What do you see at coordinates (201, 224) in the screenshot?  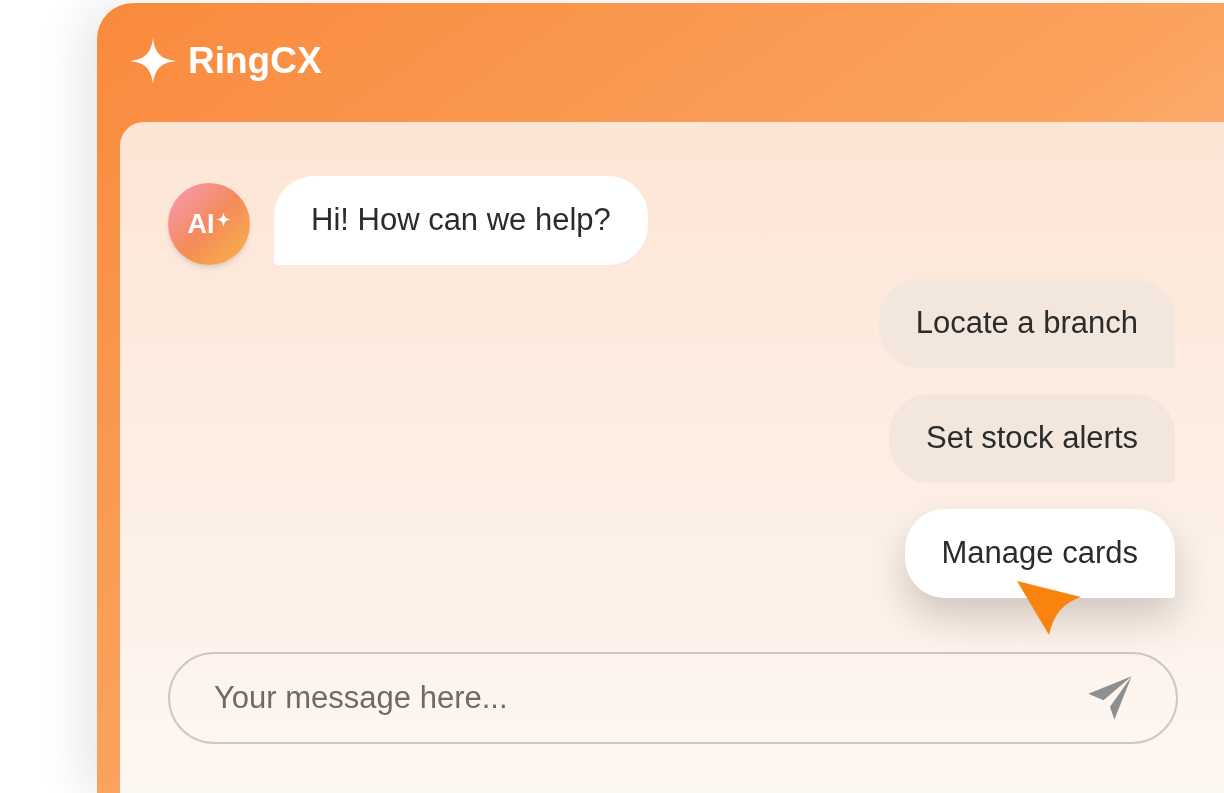 I see `avatar-label: AI` at bounding box center [201, 224].